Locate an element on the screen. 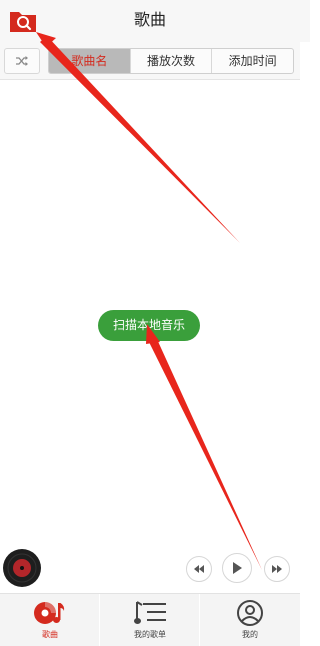 The image size is (320, 646). nav-item-playlists: 我的歌单 is located at coordinates (150, 620).